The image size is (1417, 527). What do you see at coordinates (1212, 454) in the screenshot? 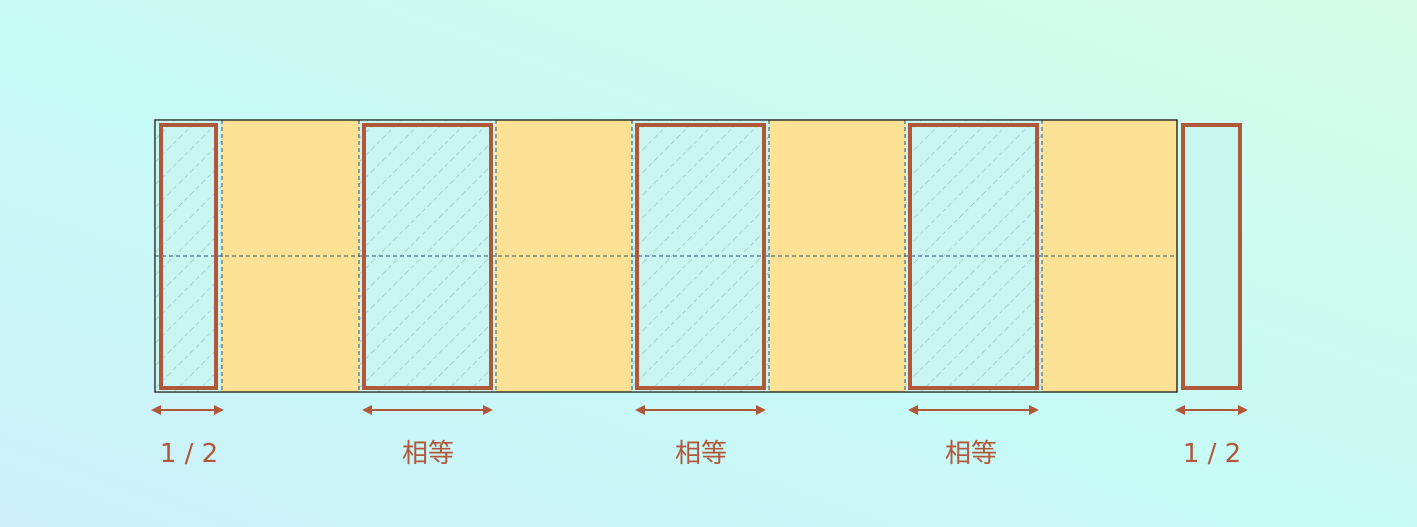
I see `label-half-right: 1 / 2` at bounding box center [1212, 454].